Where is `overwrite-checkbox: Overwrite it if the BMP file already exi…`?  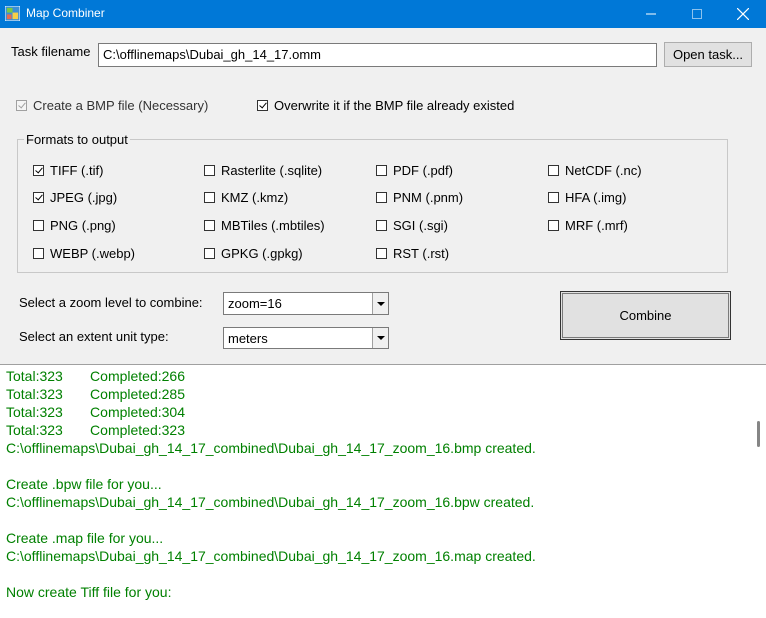
overwrite-checkbox: Overwrite it if the BMP file already exi… is located at coordinates (385, 105).